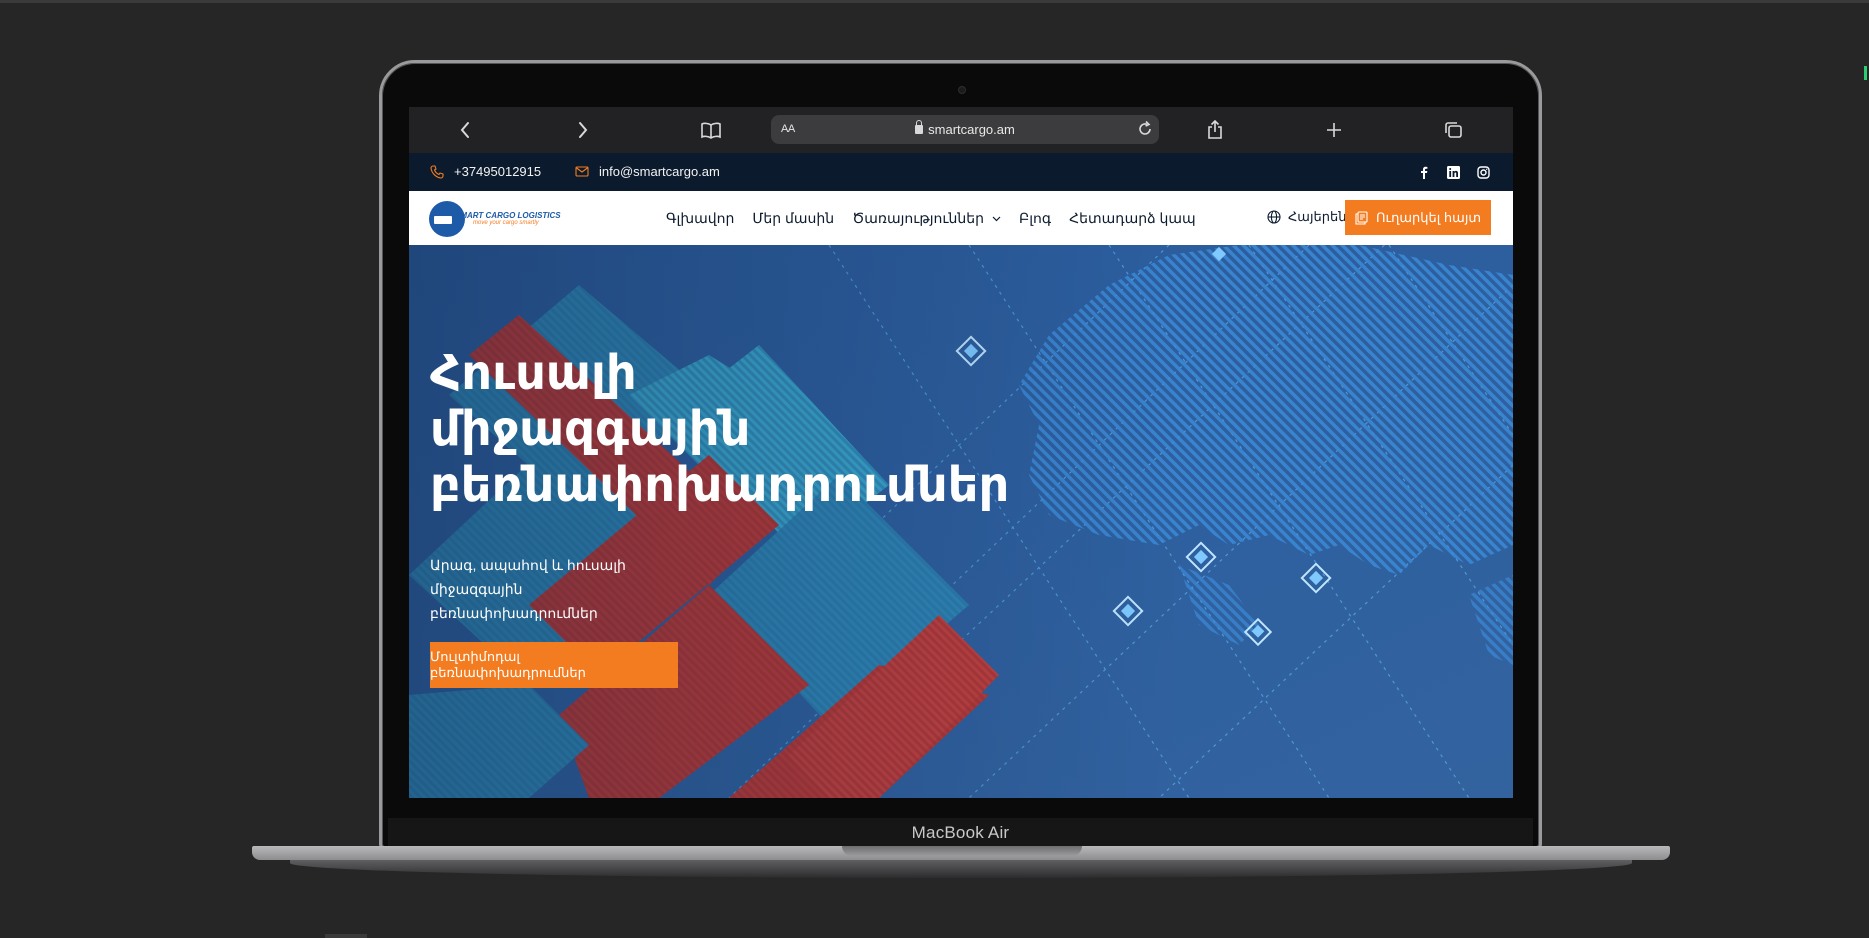 The width and height of the screenshot is (1869, 938). I want to click on email-contact: info@smartcargo.am, so click(647, 171).